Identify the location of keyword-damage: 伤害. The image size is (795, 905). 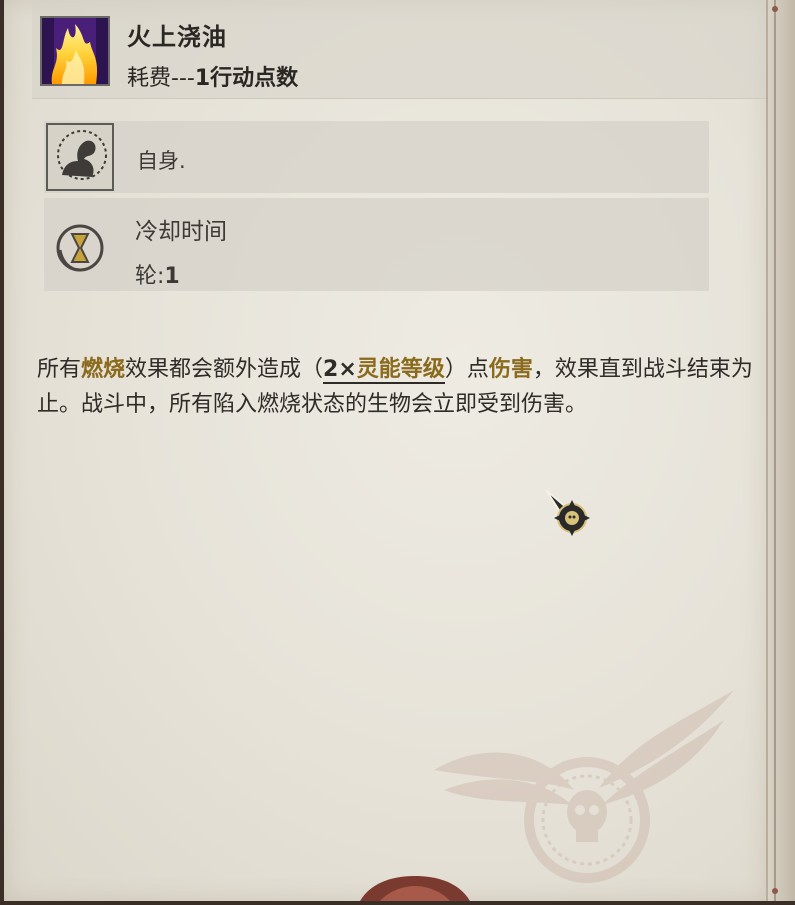
(511, 369).